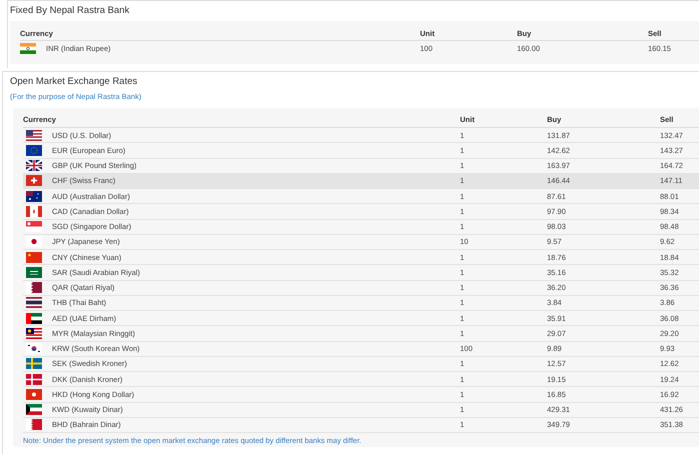 The height and width of the screenshot is (454, 699). I want to click on section-title: Fixed By Nepal Rastra Bank, so click(70, 10).